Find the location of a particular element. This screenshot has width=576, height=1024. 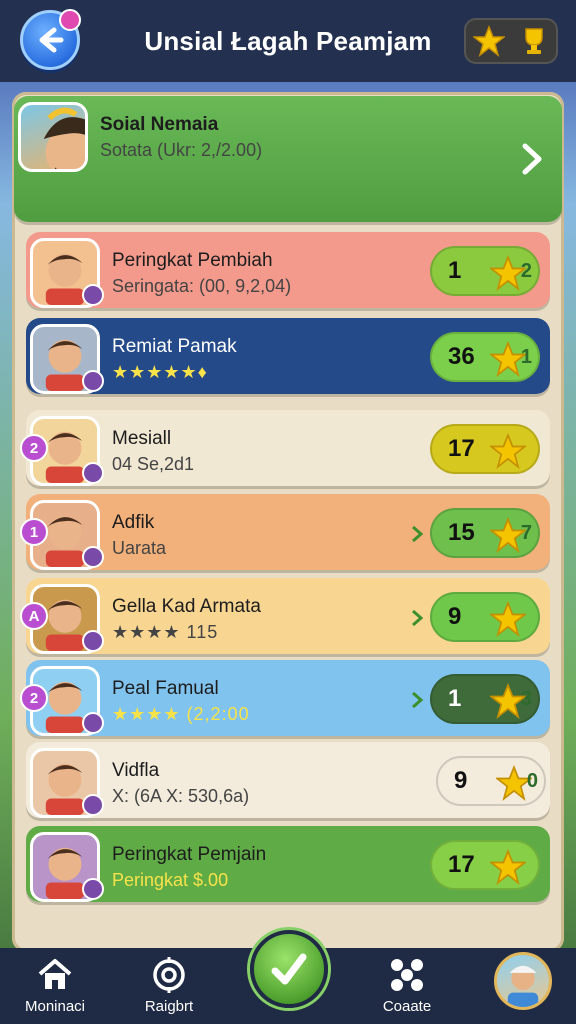

player-name: Adfik is located at coordinates (133, 522).